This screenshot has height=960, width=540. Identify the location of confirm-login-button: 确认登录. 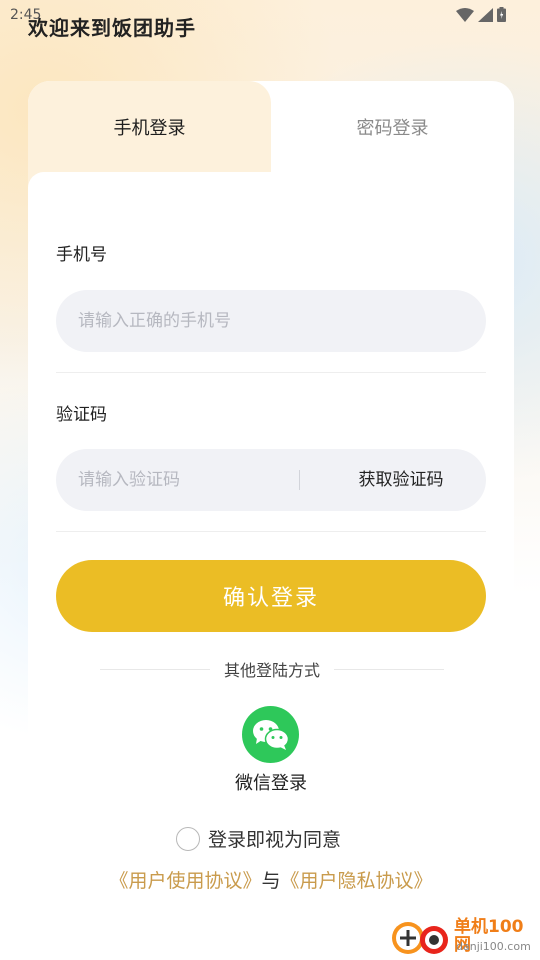
(271, 596).